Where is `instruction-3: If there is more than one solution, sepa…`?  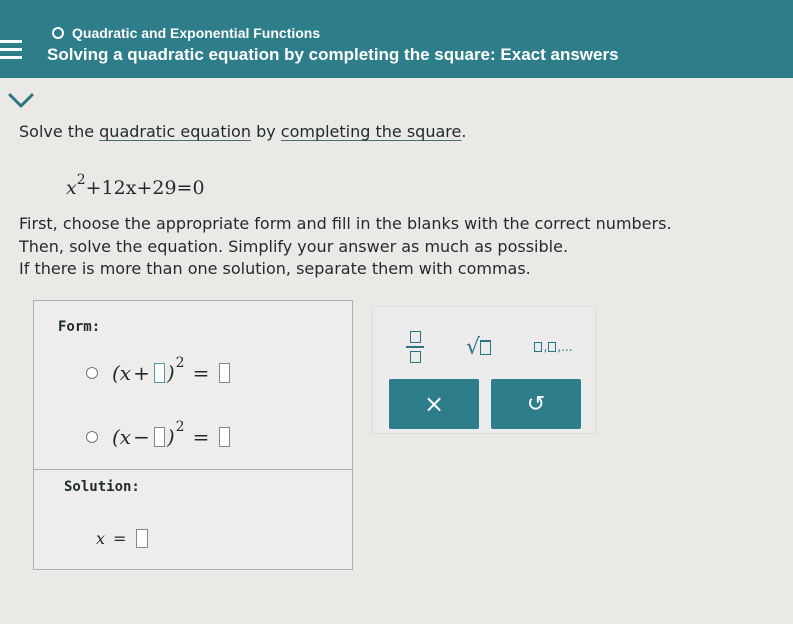 instruction-3: If there is more than one solution, sepa… is located at coordinates (275, 268).